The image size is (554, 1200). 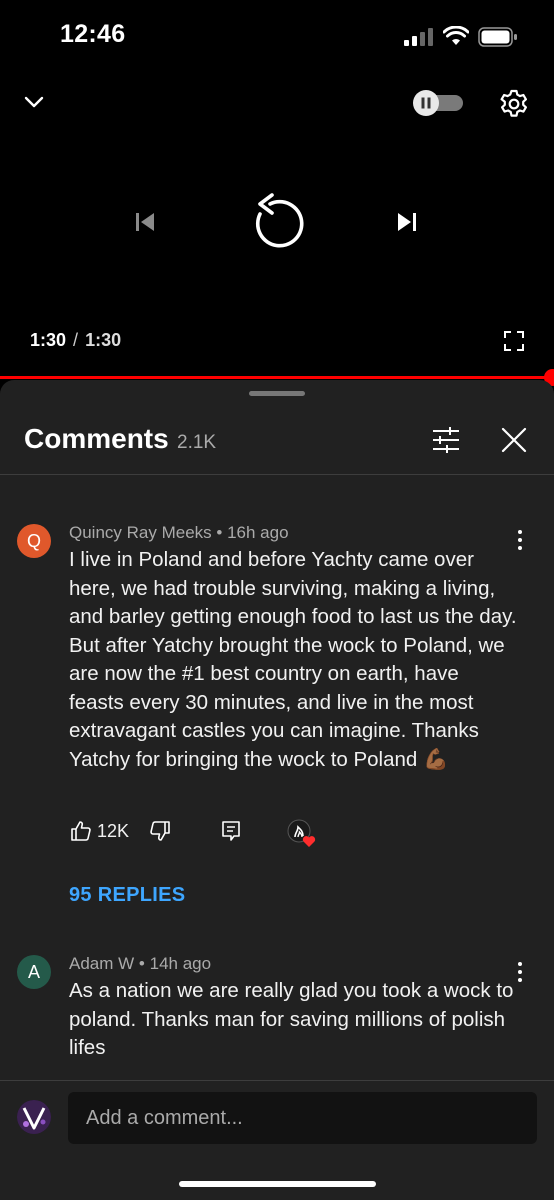 I want to click on comment-time: 16h ago, so click(x=258, y=532).